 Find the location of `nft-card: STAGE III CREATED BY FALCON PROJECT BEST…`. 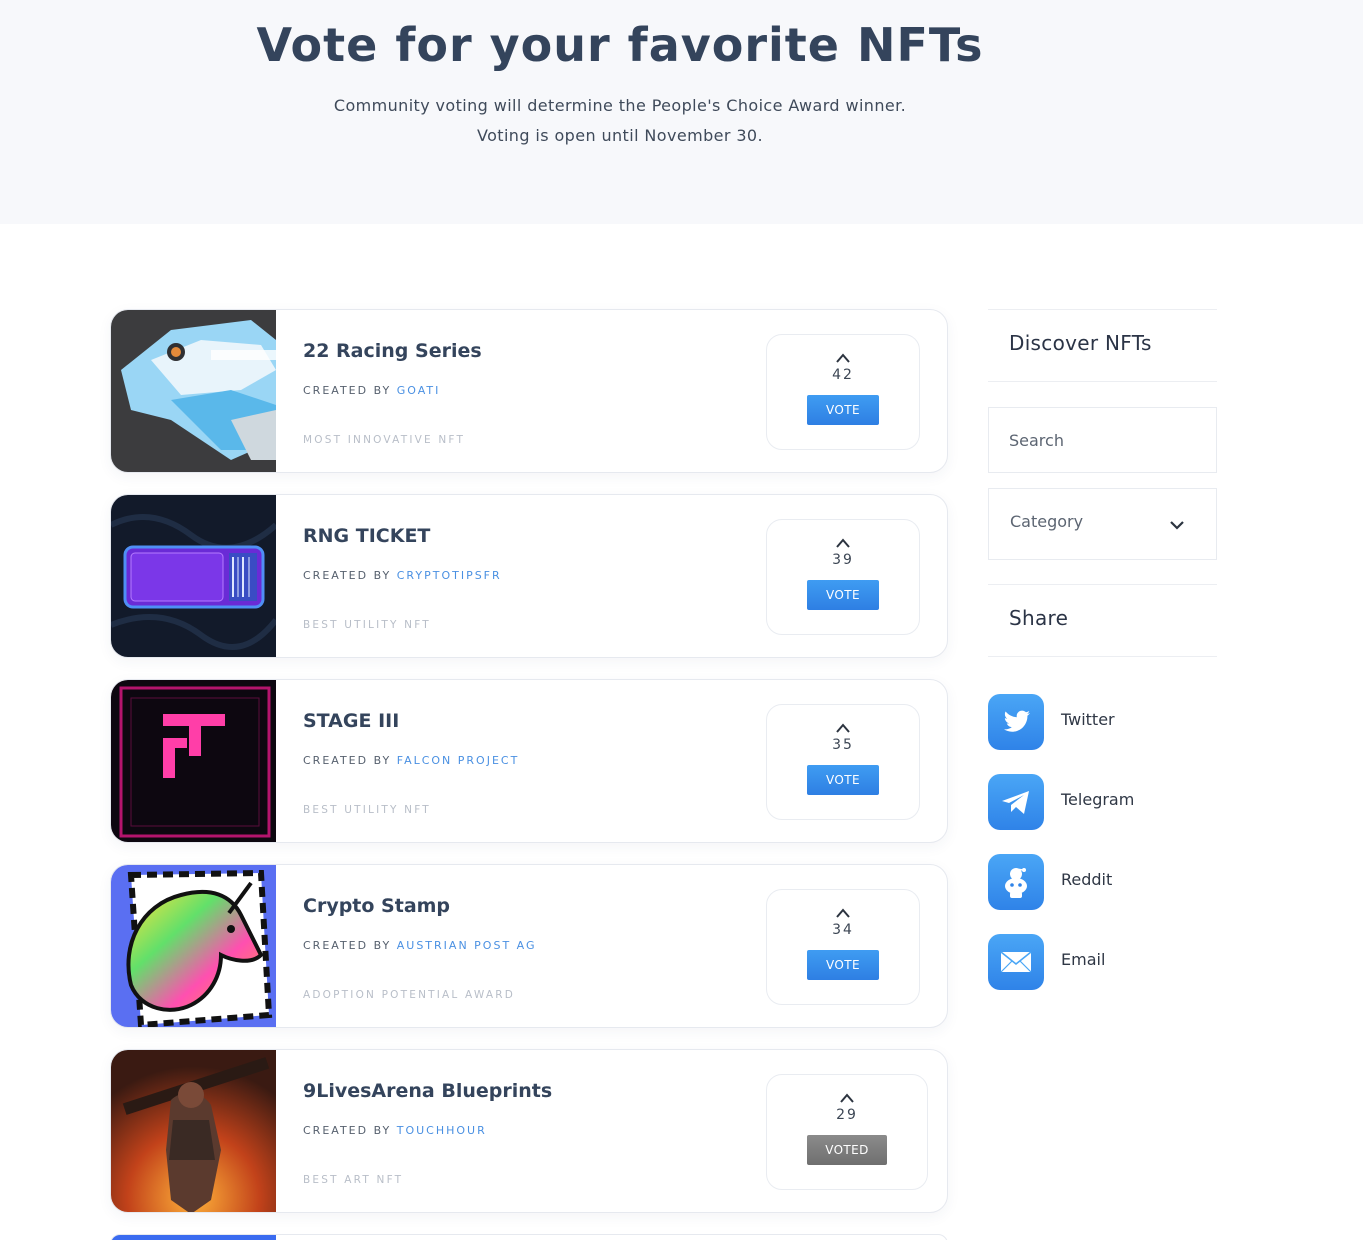

nft-card: STAGE III CREATED BY FALCON PROJECT BEST… is located at coordinates (529, 761).